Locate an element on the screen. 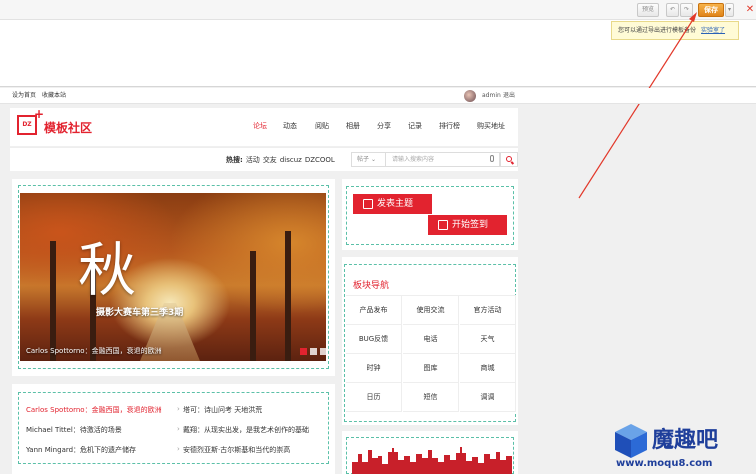 Image resolution: width=756 pixels, height=474 pixels. slide-big-character: 秋 is located at coordinates (107, 270).